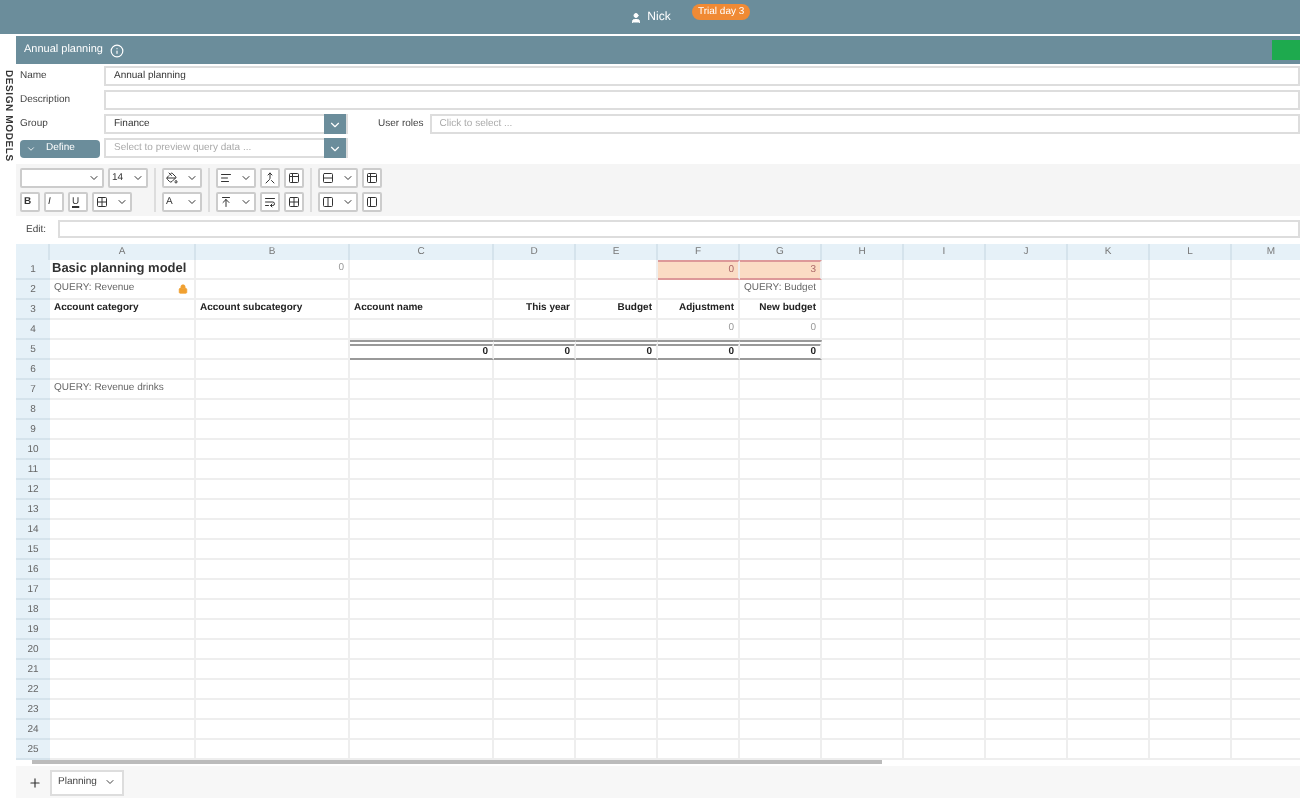 The width and height of the screenshot is (1300, 800). Describe the element at coordinates (338, 178) in the screenshot. I see `rows-button` at that location.